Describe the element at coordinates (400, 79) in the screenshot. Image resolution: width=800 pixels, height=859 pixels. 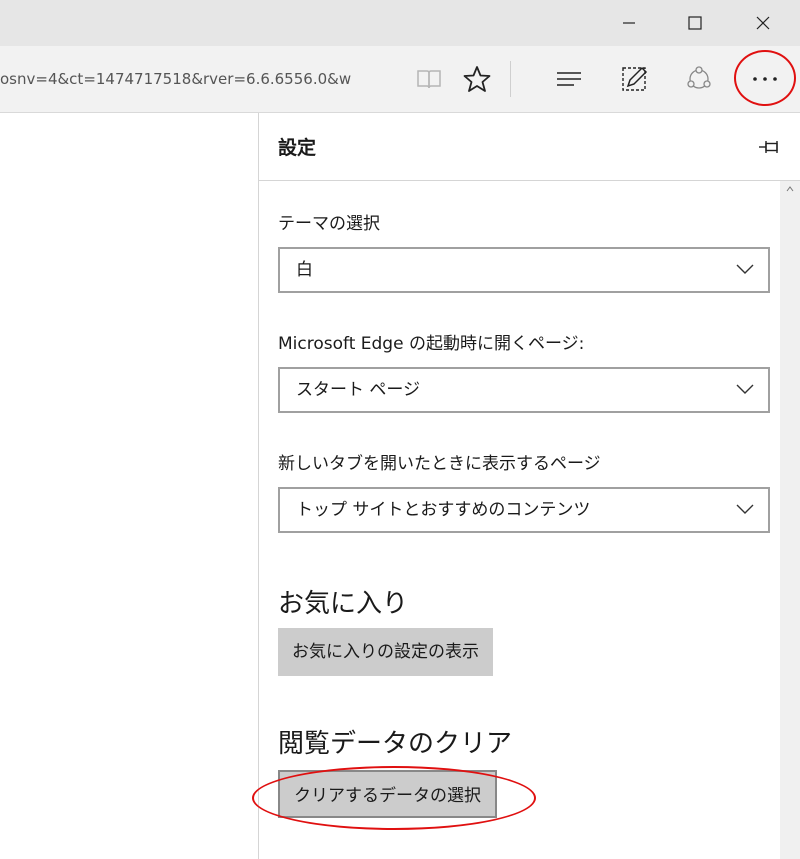
I see `browser-toolbar: osnv=4&ct=1474717518&rver=6.6.6556.0&w` at that location.